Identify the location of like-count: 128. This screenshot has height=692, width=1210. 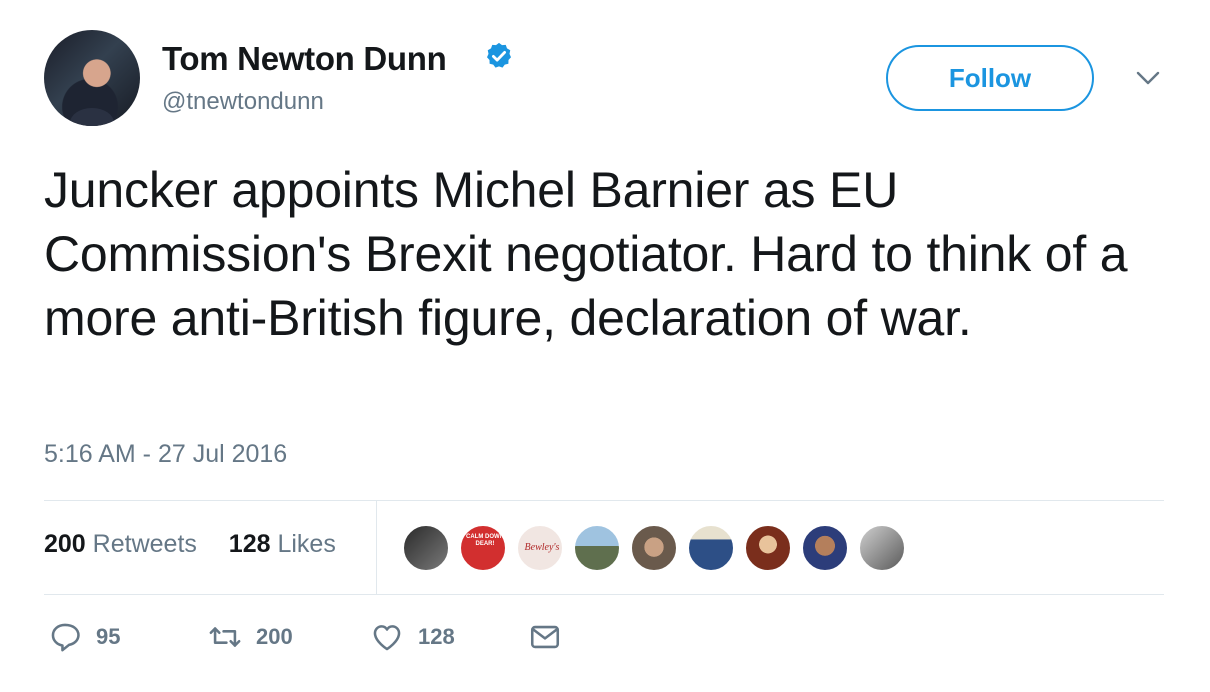
(436, 636).